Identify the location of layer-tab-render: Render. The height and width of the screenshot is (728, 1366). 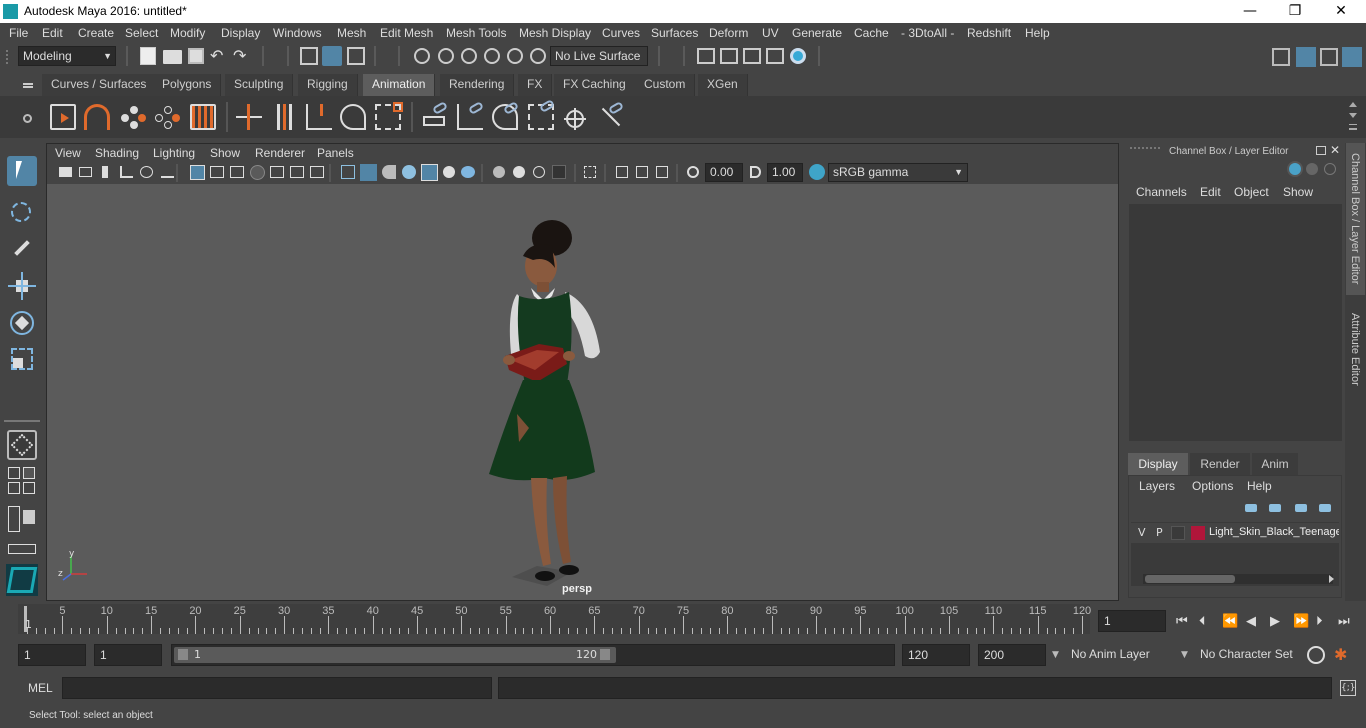
(1220, 464).